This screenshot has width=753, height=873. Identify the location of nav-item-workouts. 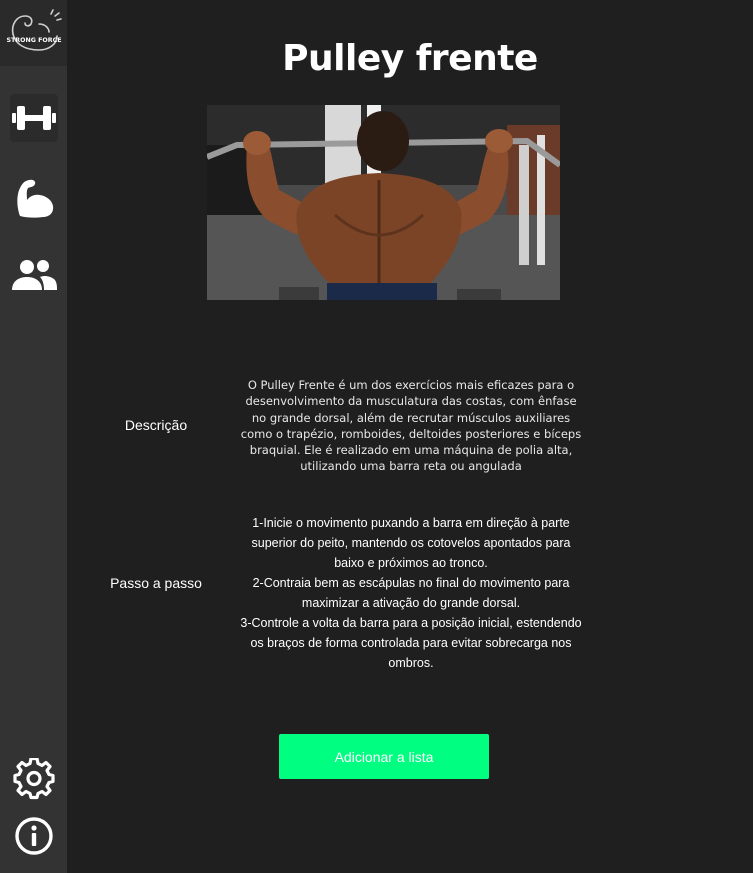
(34, 198).